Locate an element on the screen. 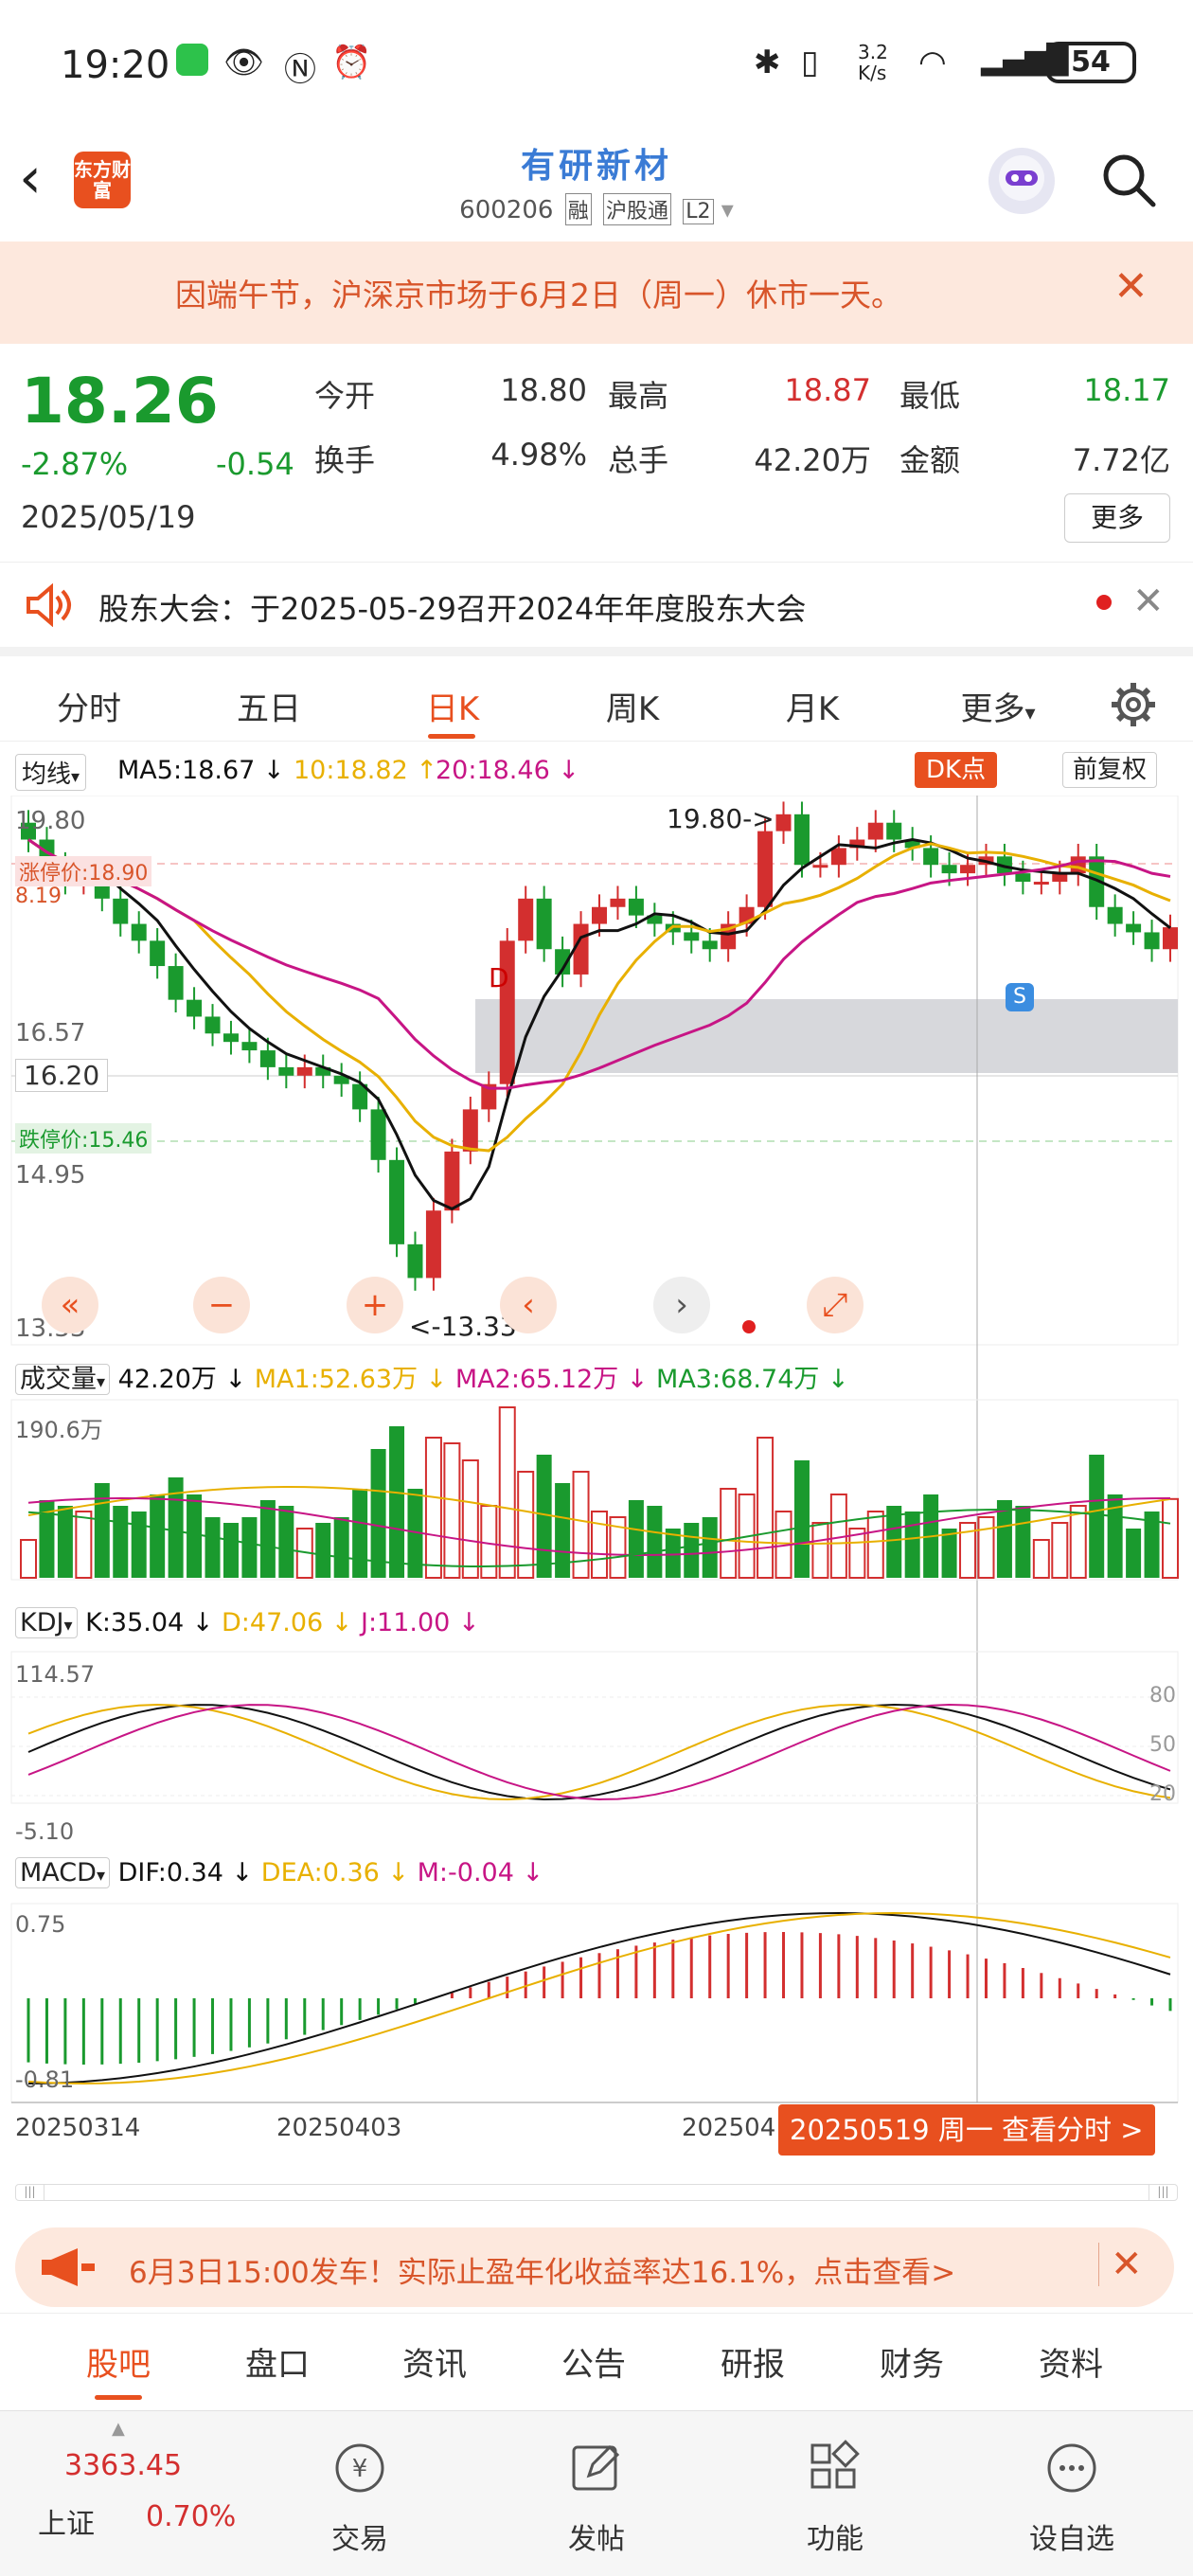 This screenshot has width=1193, height=2576. turnover-value: 4.98% is located at coordinates (538, 455).